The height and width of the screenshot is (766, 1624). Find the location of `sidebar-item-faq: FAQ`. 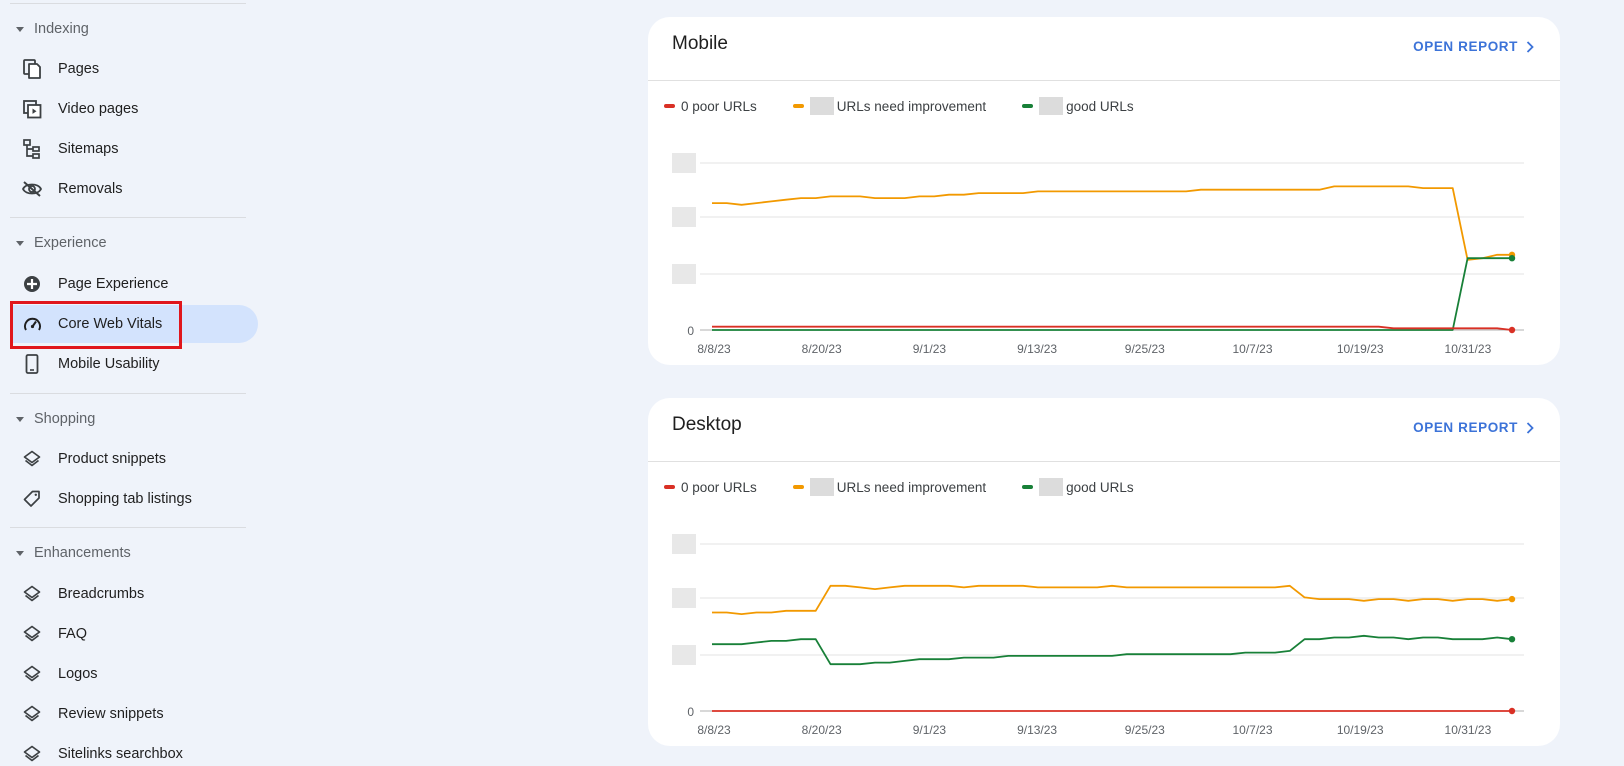

sidebar-item-faq: FAQ is located at coordinates (134, 634).